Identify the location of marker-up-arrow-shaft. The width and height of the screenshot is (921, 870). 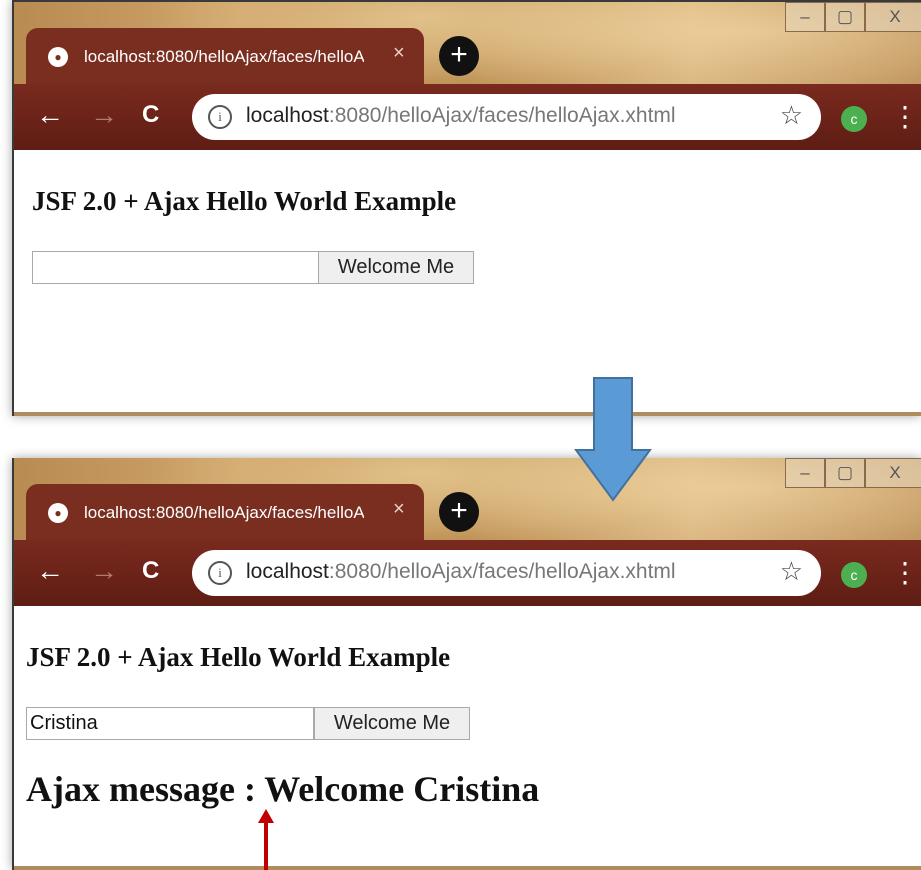
(266, 845).